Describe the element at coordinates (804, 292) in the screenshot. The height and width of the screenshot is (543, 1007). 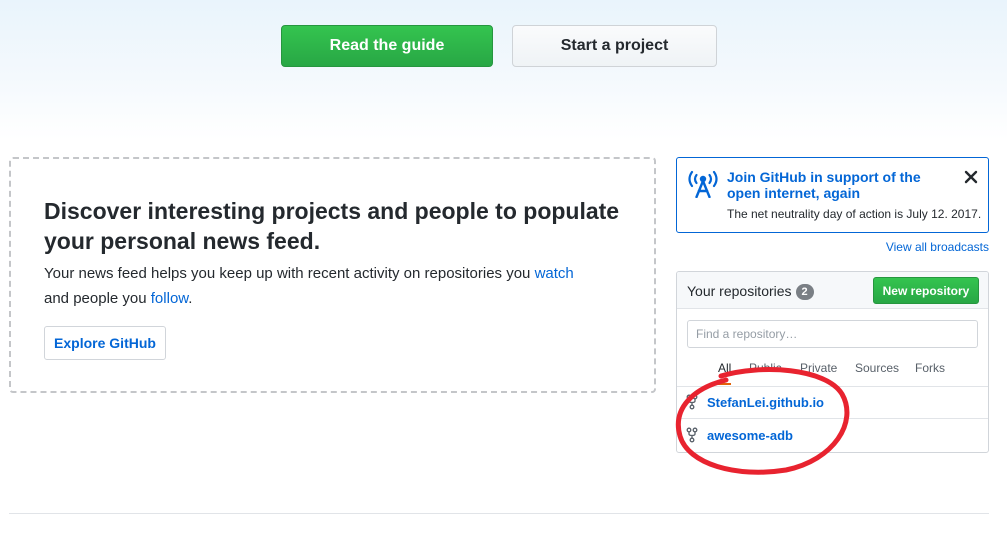
I see `repositories-count-badge: 2` at that location.